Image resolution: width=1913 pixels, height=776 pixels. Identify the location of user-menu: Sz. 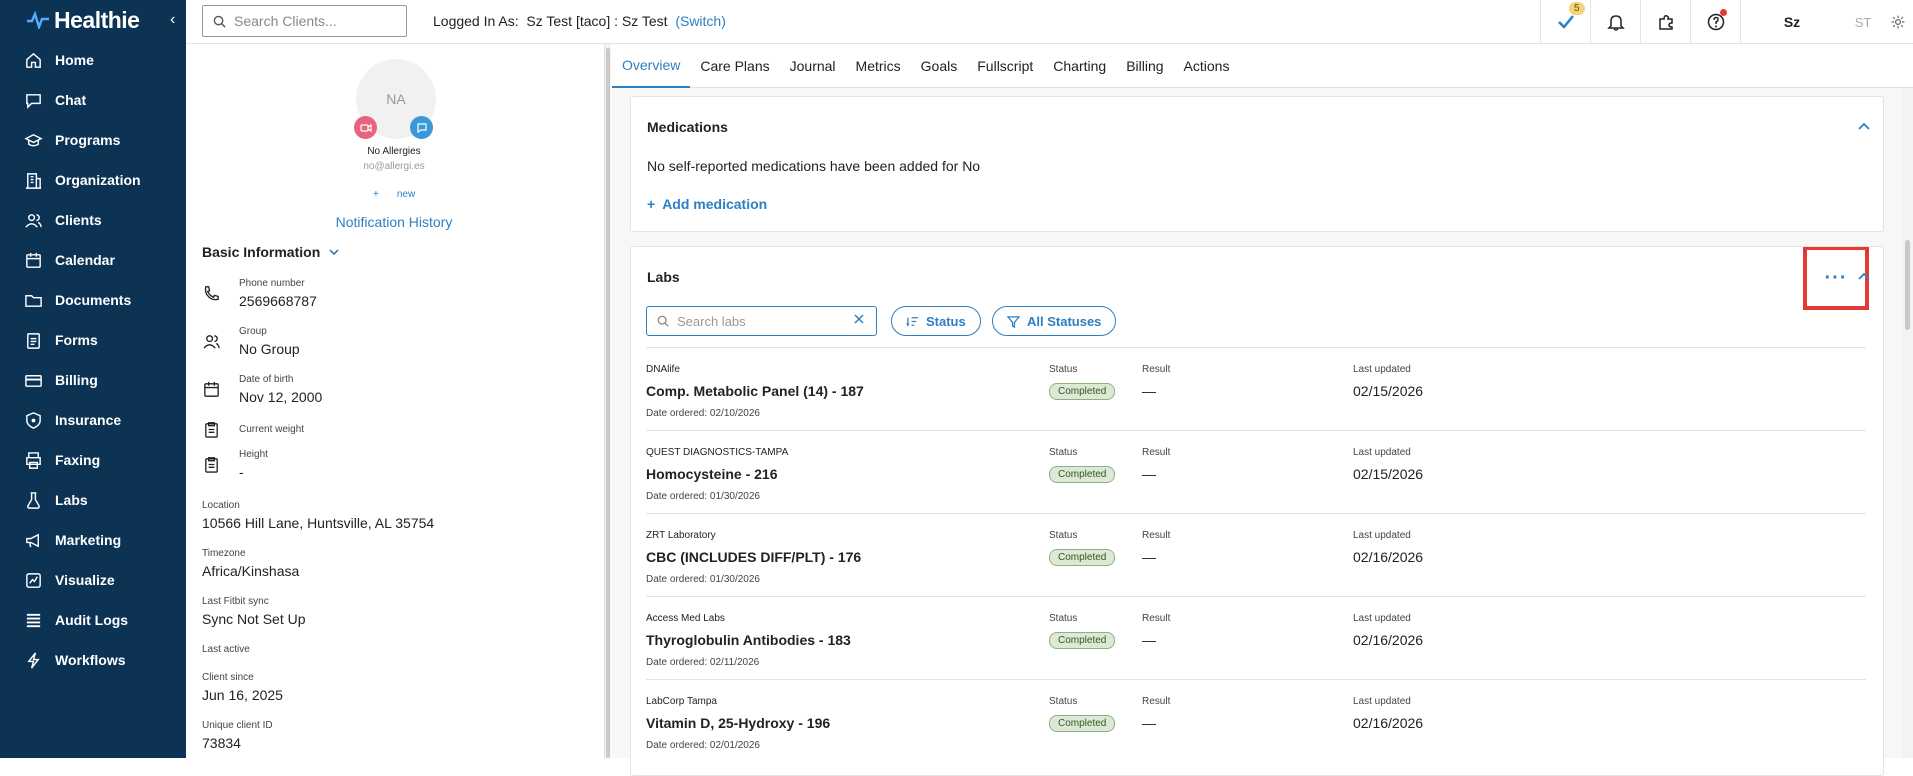
(1791, 22).